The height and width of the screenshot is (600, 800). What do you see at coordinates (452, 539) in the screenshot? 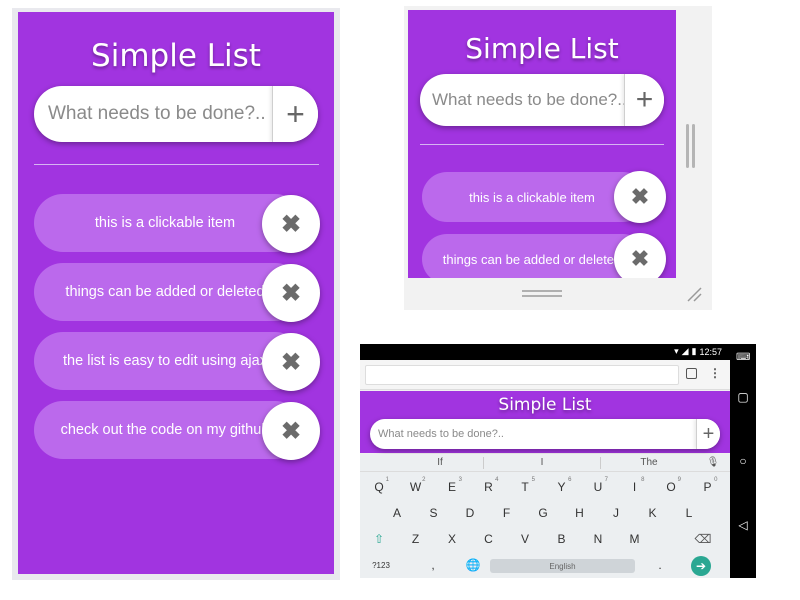
I see `key-x: X` at bounding box center [452, 539].